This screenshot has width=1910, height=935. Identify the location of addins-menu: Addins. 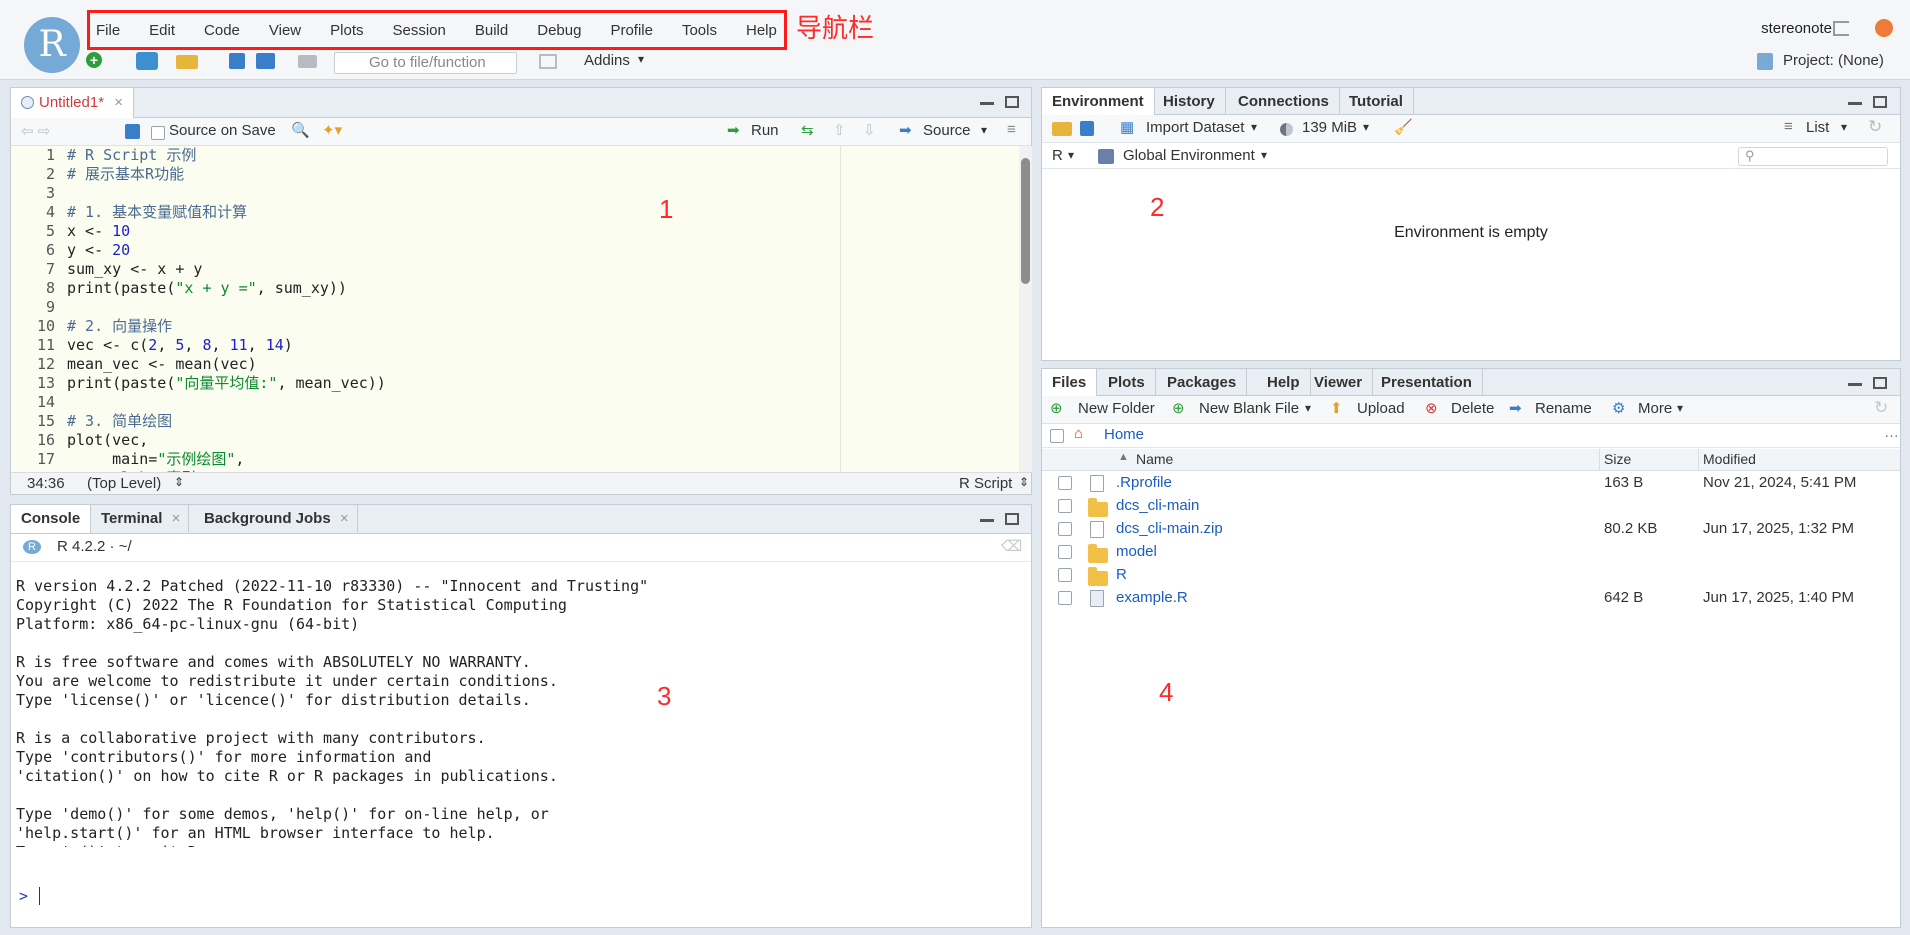
(607, 60).